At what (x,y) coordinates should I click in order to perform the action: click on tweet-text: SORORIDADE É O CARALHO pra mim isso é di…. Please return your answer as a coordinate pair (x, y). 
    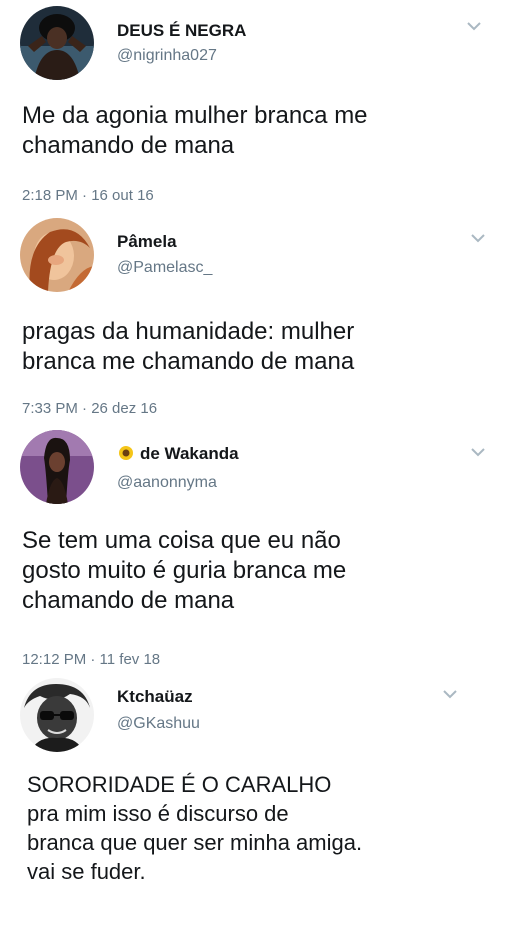
    Looking at the image, I should click on (195, 828).